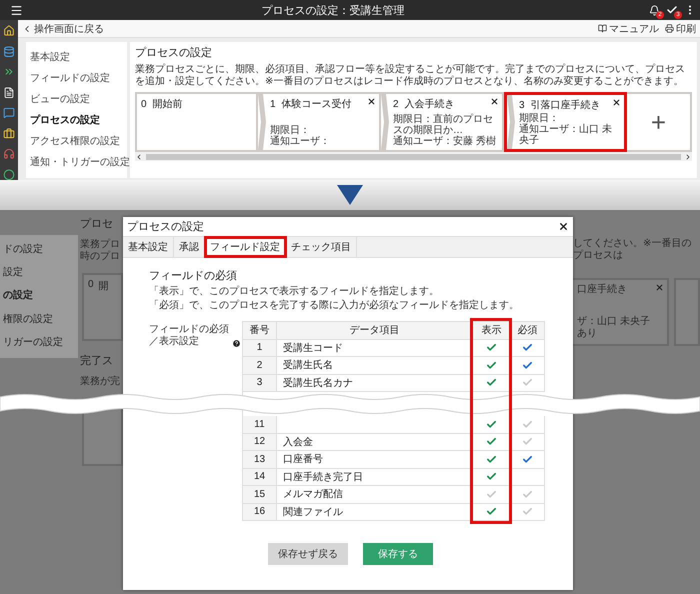  What do you see at coordinates (9, 112) in the screenshot?
I see `chat-icon` at bounding box center [9, 112].